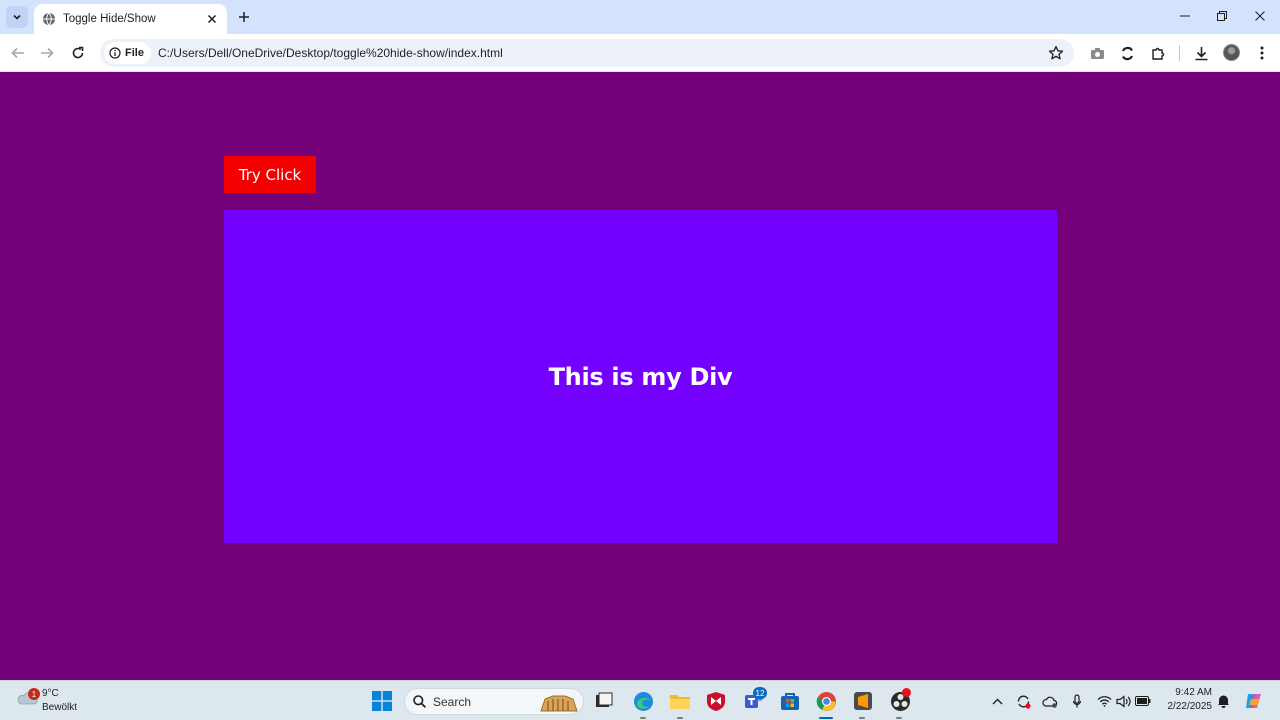  What do you see at coordinates (60, 707) in the screenshot?
I see `weather-condition: Bewölkt` at bounding box center [60, 707].